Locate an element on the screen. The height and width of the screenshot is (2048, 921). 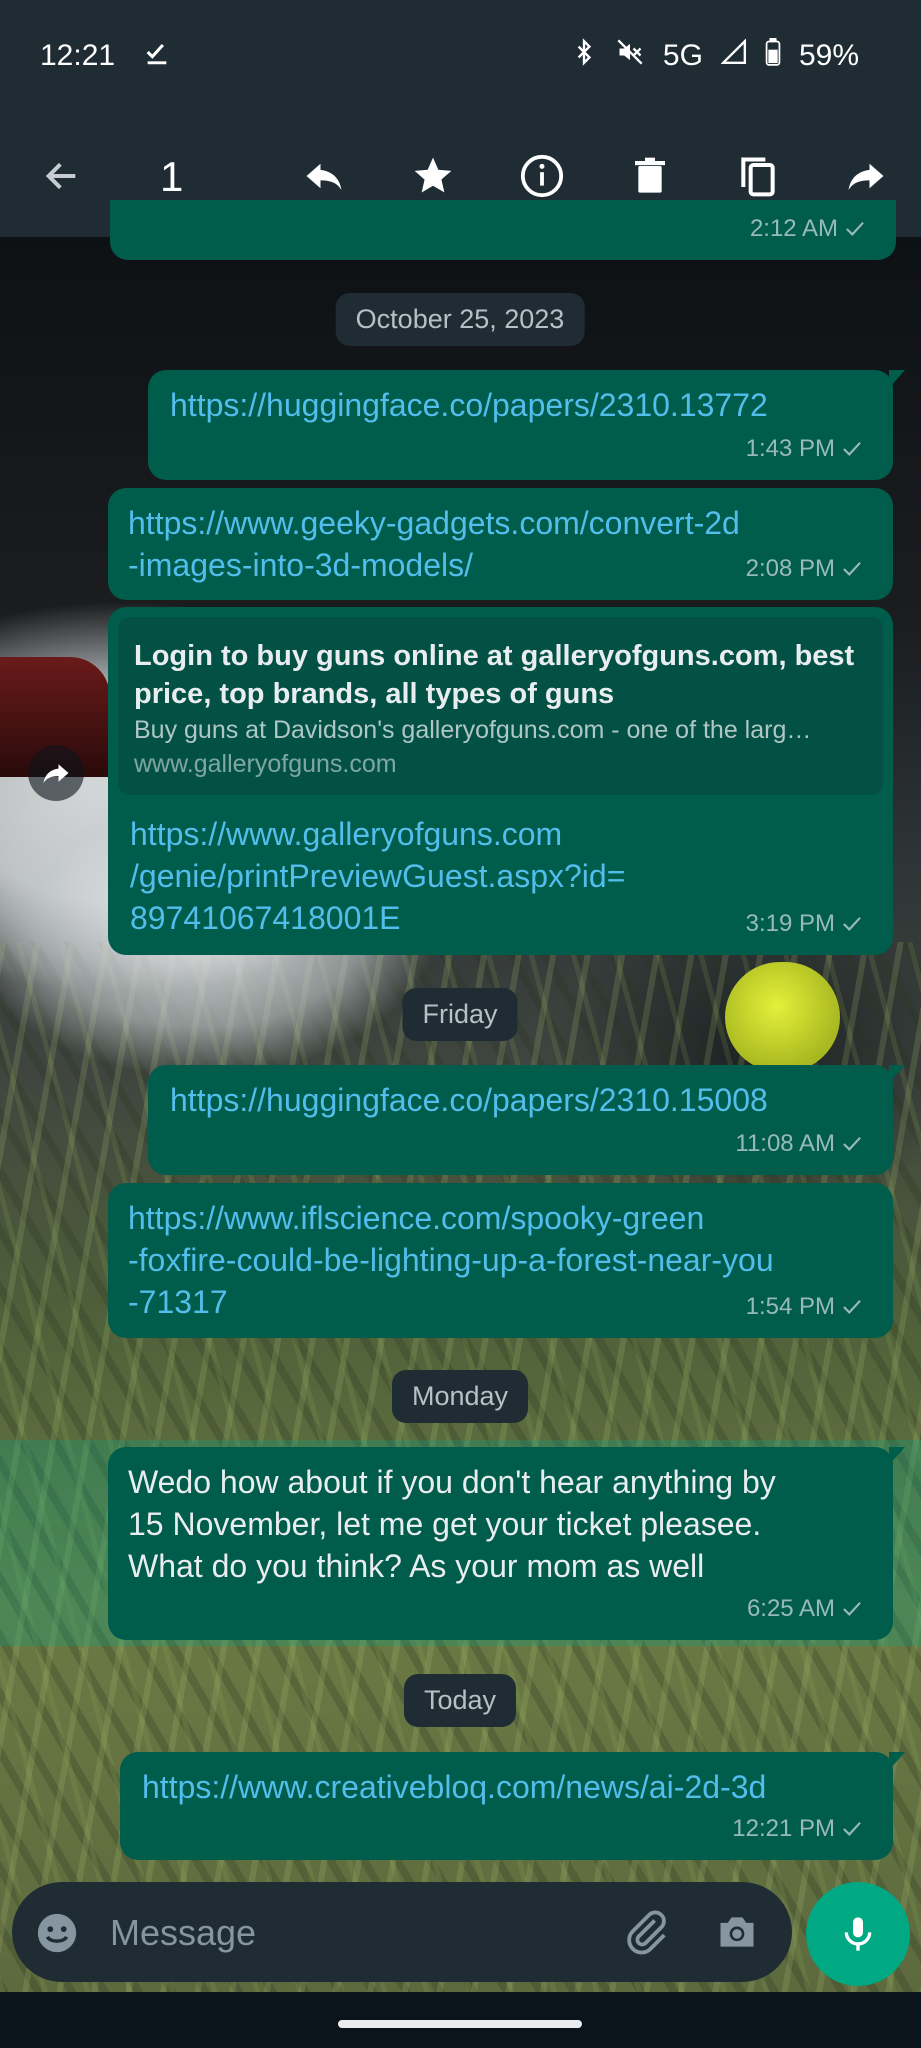
gesture-nav-bar is located at coordinates (460, 2020).